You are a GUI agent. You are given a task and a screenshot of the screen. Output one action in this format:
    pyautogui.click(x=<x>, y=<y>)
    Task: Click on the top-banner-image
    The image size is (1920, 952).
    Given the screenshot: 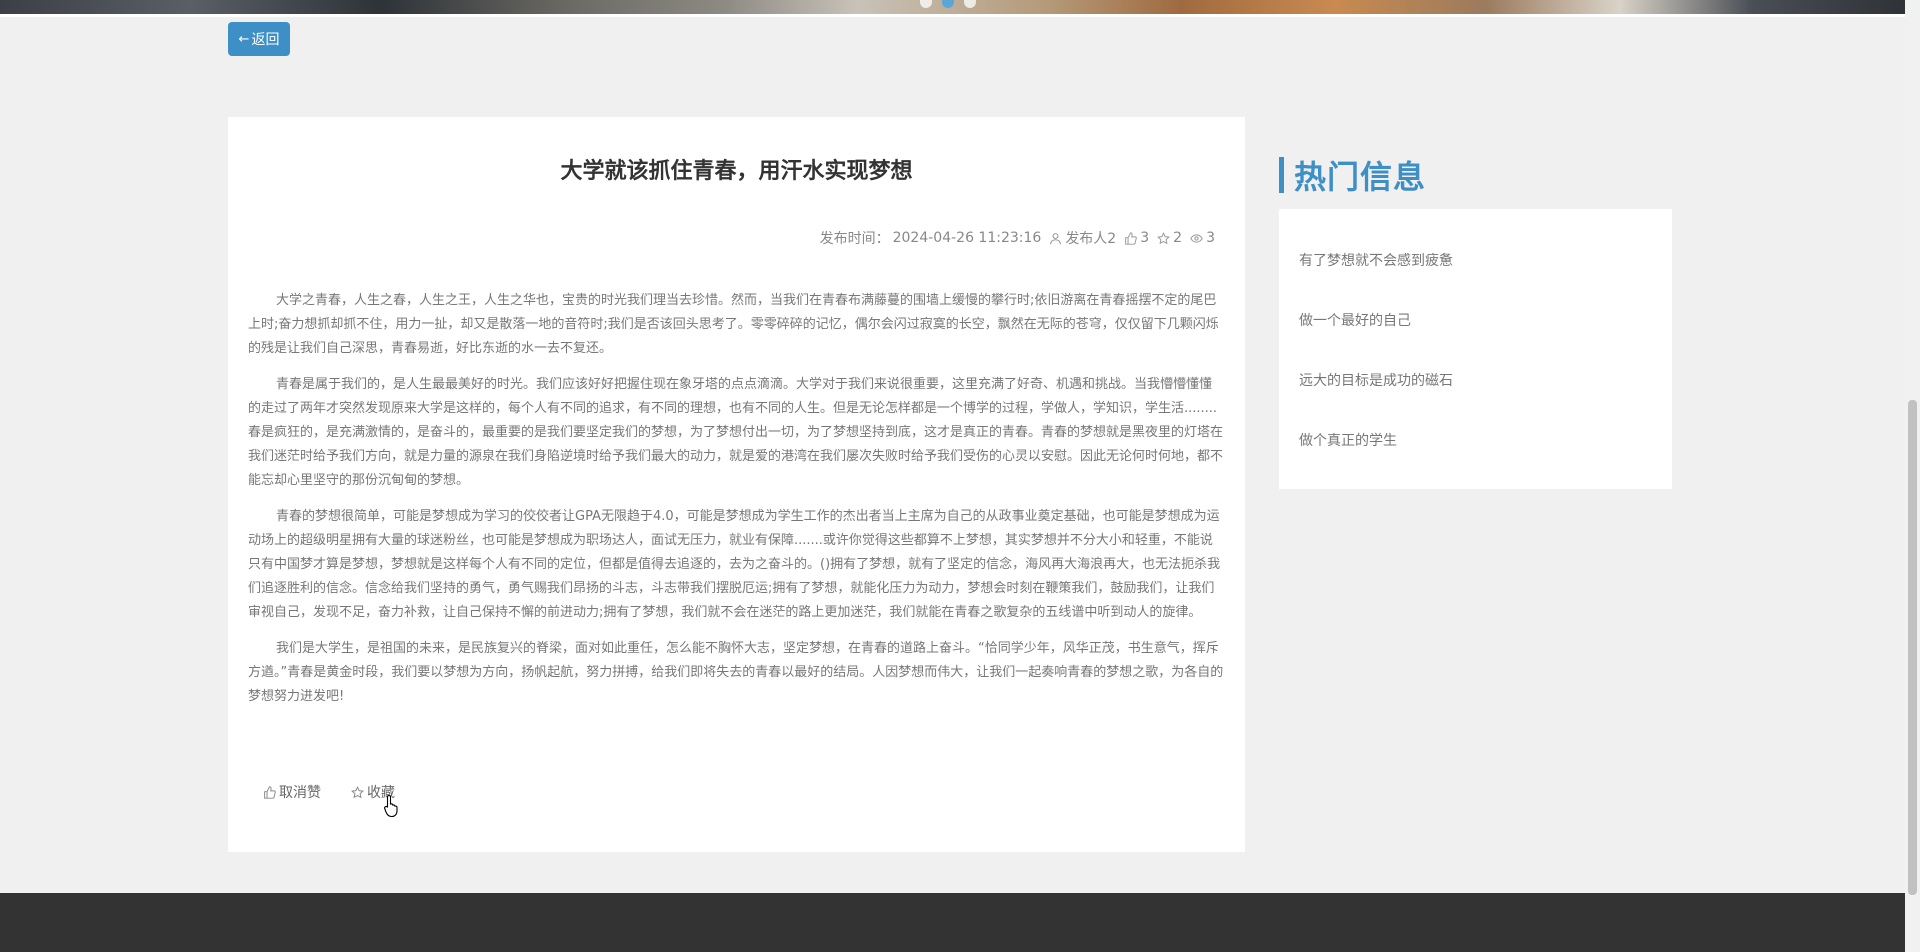 What is the action you would take?
    pyautogui.click(x=952, y=8)
    